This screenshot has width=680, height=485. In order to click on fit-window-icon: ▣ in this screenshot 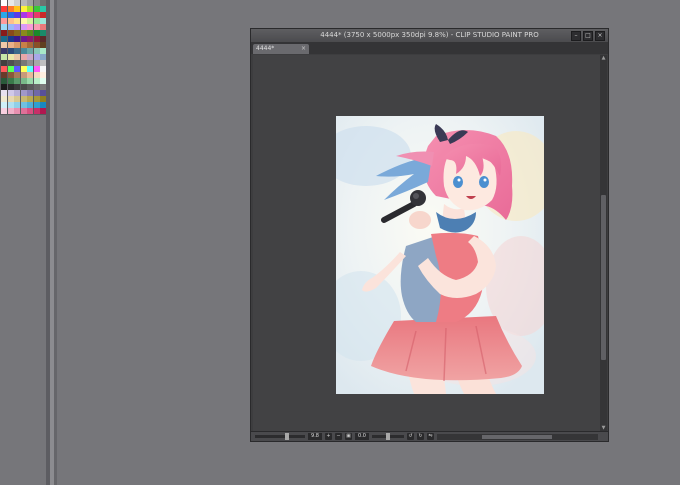, I will do `click(348, 436)`.